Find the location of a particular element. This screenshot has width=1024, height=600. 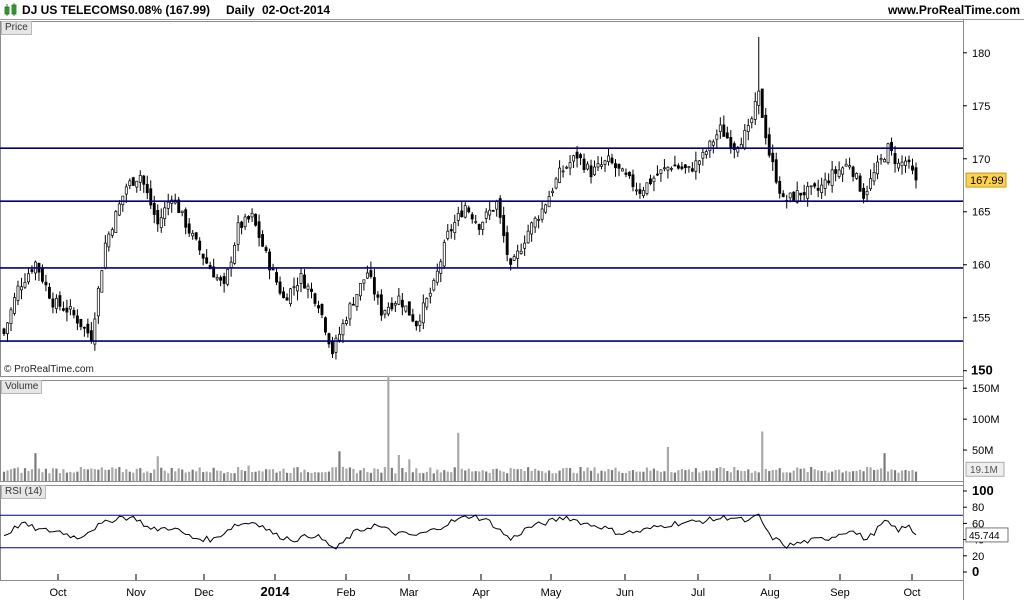

price-axis-label: 165 is located at coordinates (981, 213).